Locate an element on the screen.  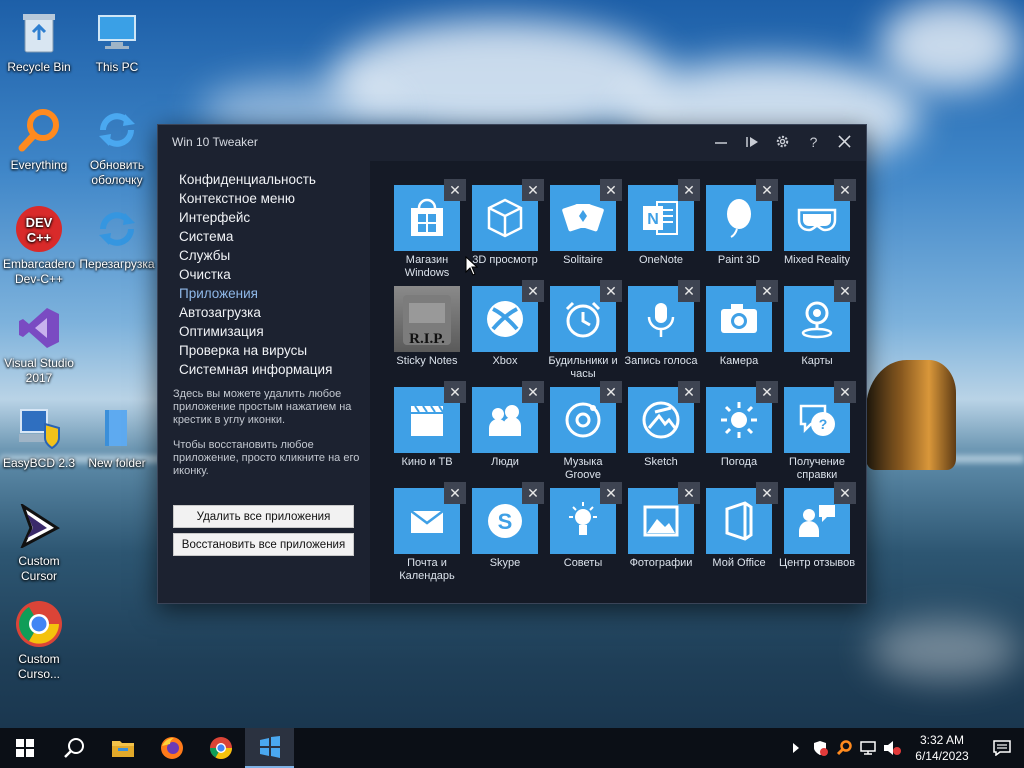
tray-network-icon is located at coordinates (868, 748).